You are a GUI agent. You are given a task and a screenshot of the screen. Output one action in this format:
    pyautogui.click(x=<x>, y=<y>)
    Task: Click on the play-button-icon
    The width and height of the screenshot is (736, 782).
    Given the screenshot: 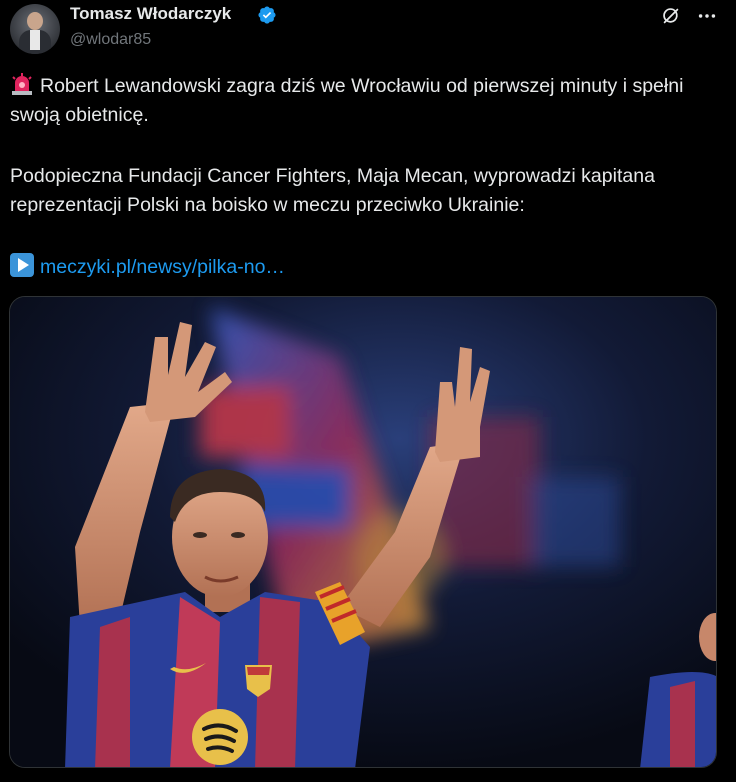 What is the action you would take?
    pyautogui.click(x=22, y=265)
    